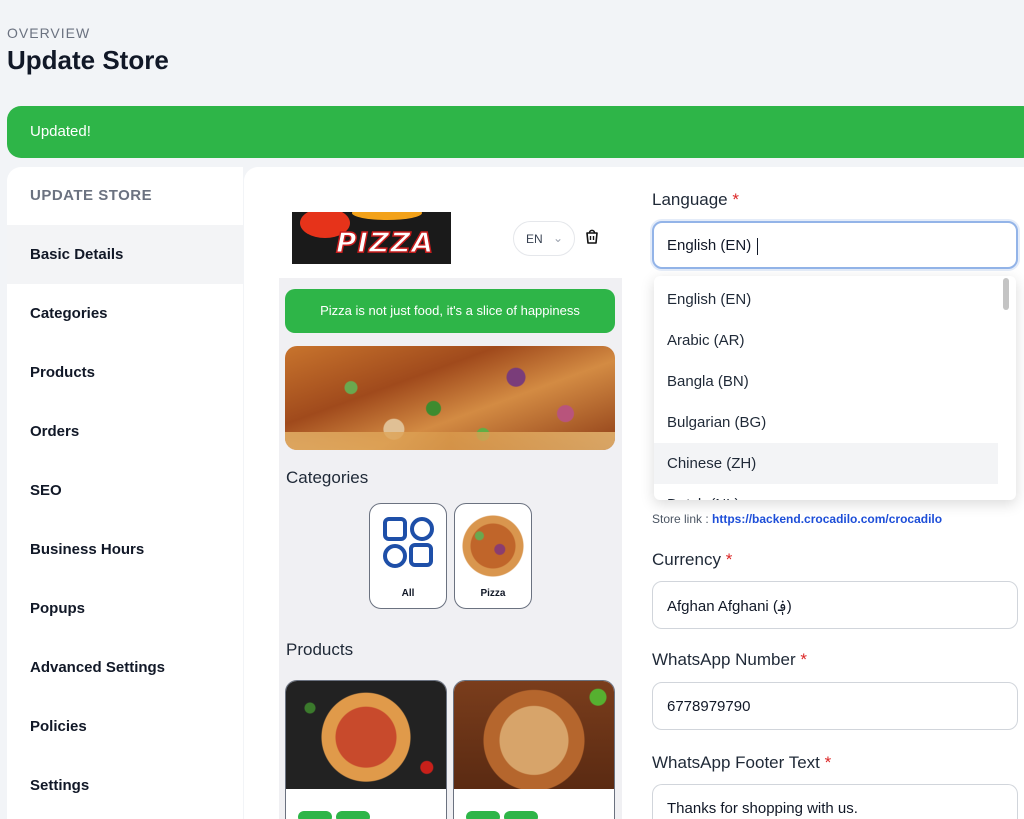 This screenshot has width=1024, height=819. What do you see at coordinates (91, 195) in the screenshot?
I see `sidebar-header: UPDATE STORE` at bounding box center [91, 195].